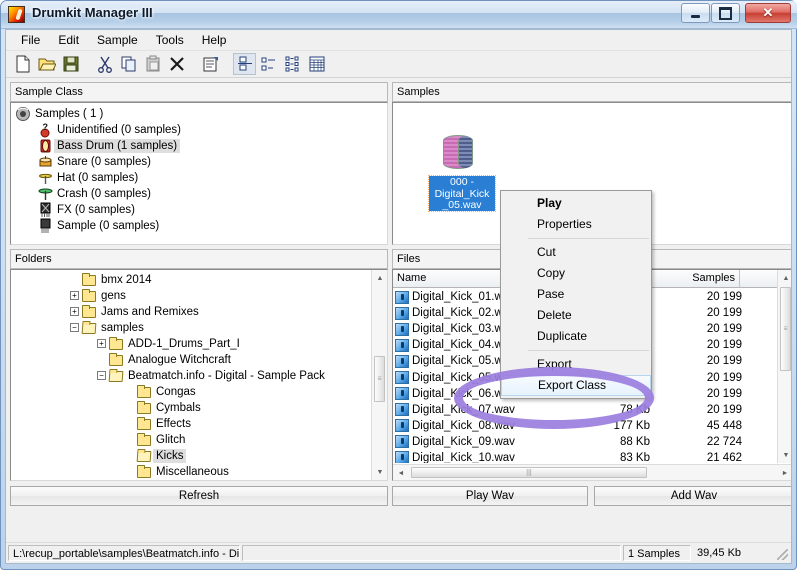  What do you see at coordinates (584, 410) in the screenshot?
I see `table-row: Digital_Kick_07.wav 78 Kb 20 199` at bounding box center [584, 410].